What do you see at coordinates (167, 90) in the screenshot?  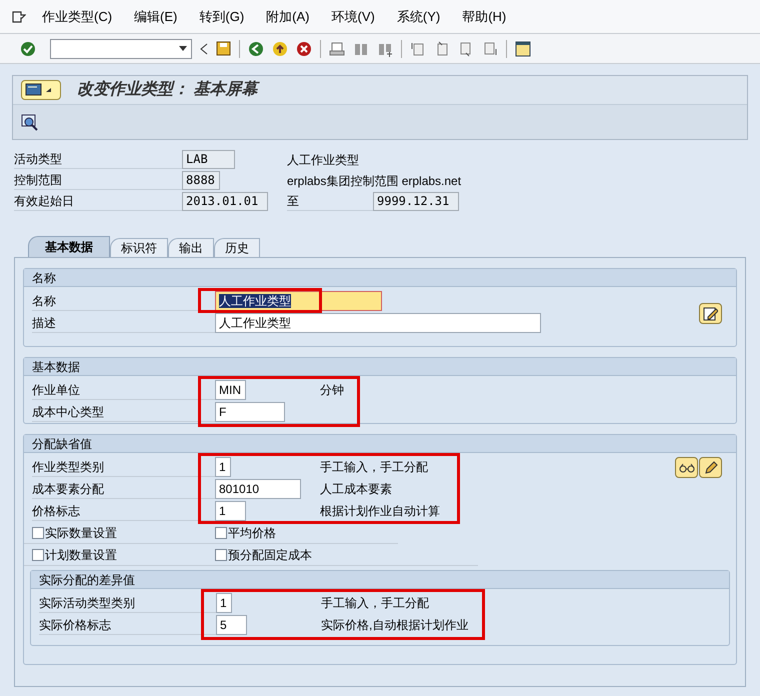 I see `screen-title: 改变作业类型： 基本屏幕` at bounding box center [167, 90].